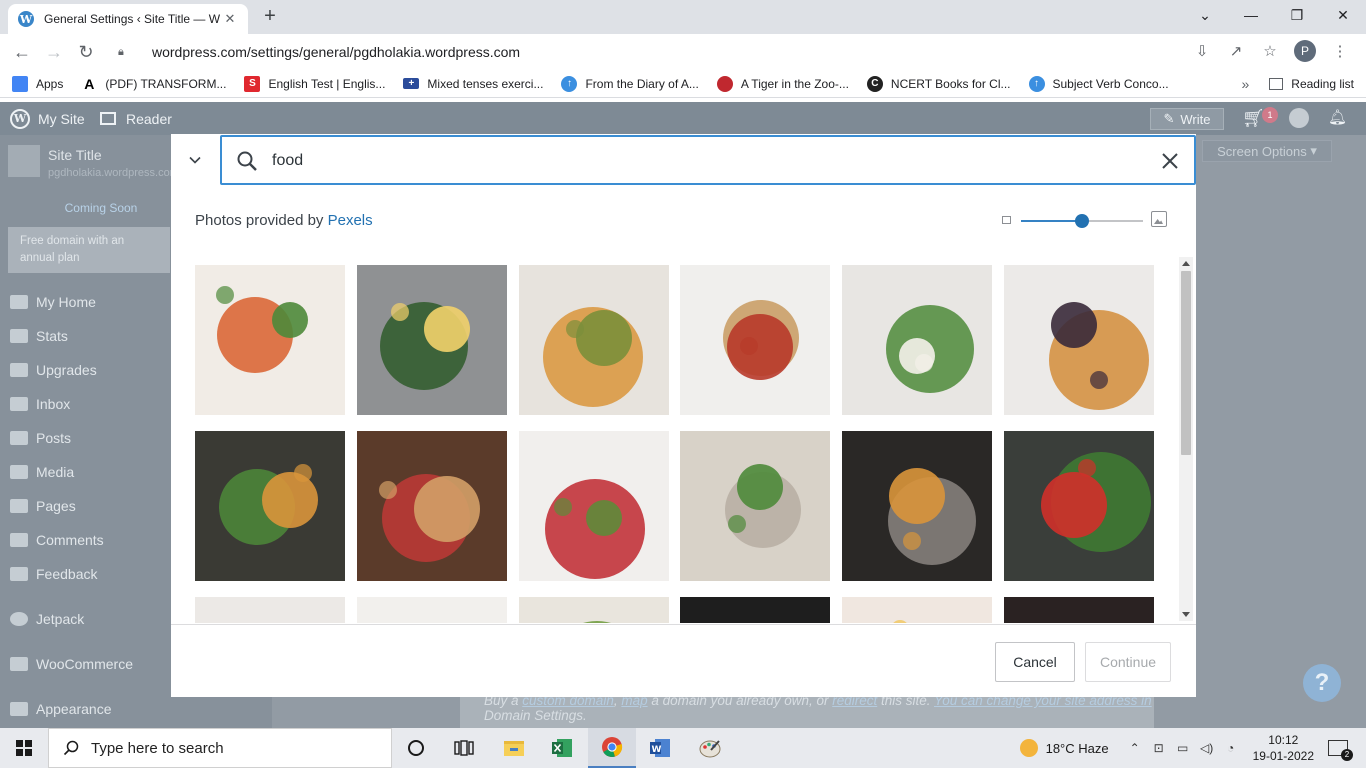  What do you see at coordinates (85, 540) in the screenshot?
I see `sidebar-item-comments: Comments` at bounding box center [85, 540].